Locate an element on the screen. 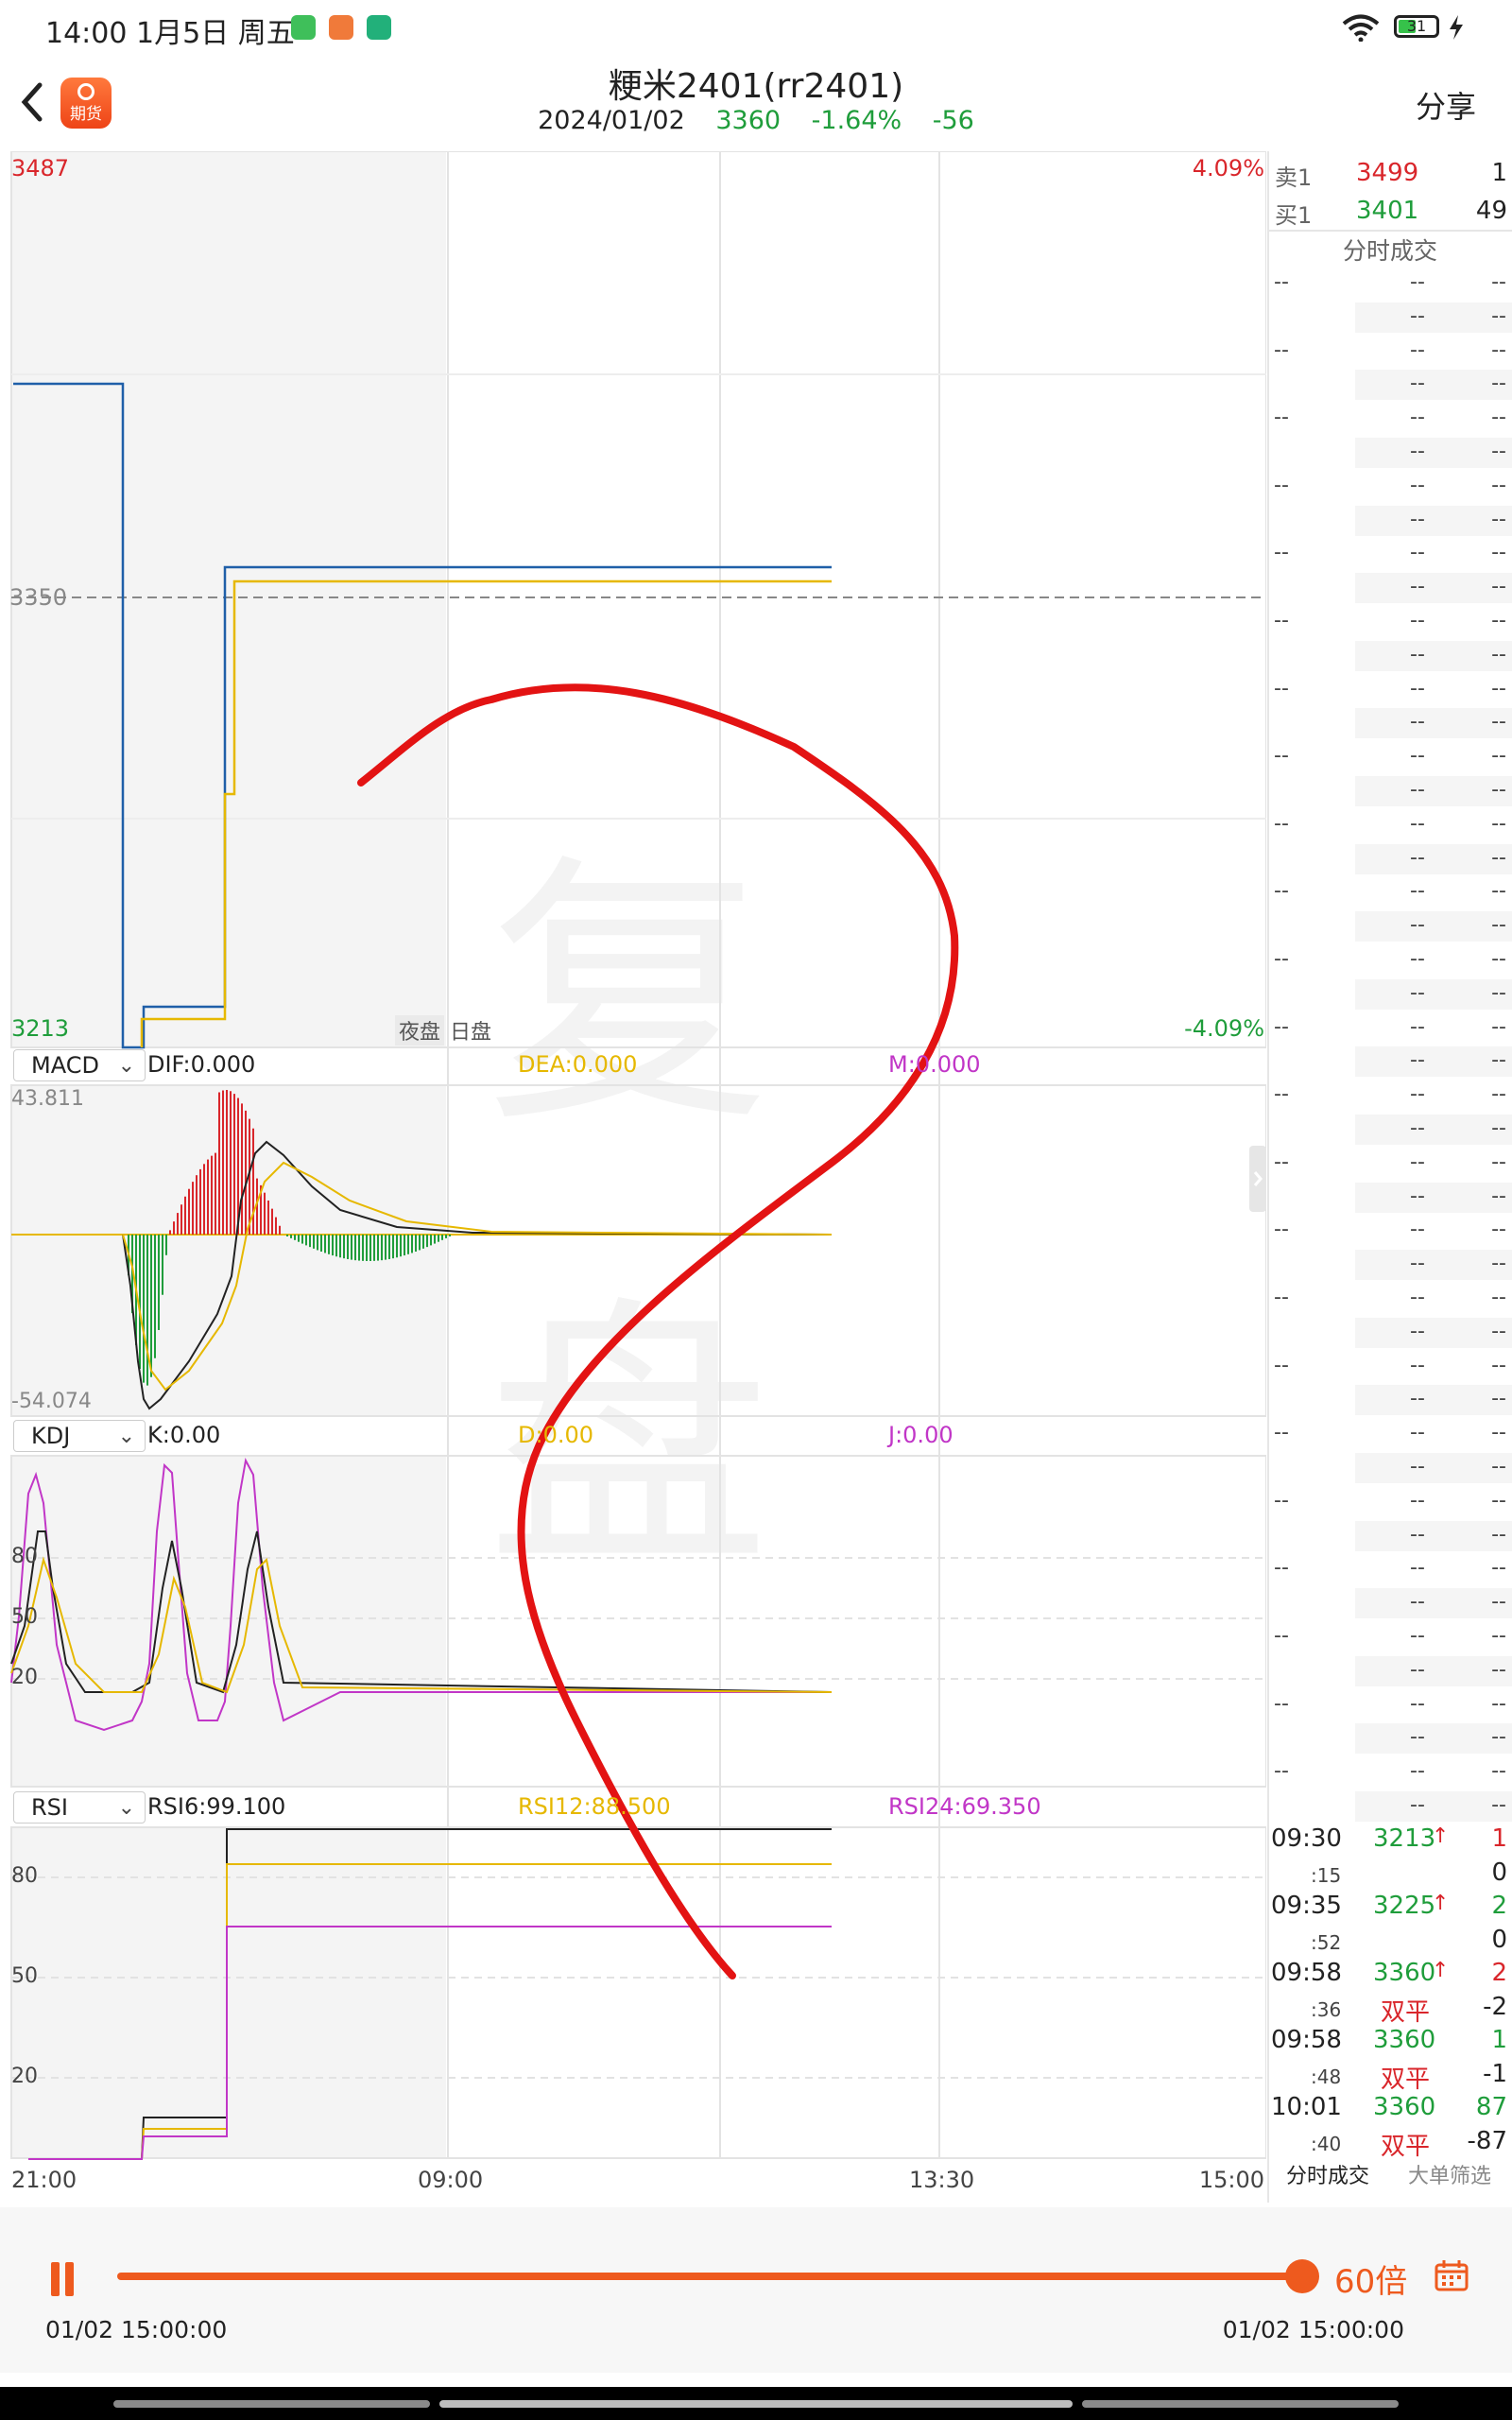 The width and height of the screenshot is (1512, 2420). session-day-label: 日盘 is located at coordinates (471, 1033).